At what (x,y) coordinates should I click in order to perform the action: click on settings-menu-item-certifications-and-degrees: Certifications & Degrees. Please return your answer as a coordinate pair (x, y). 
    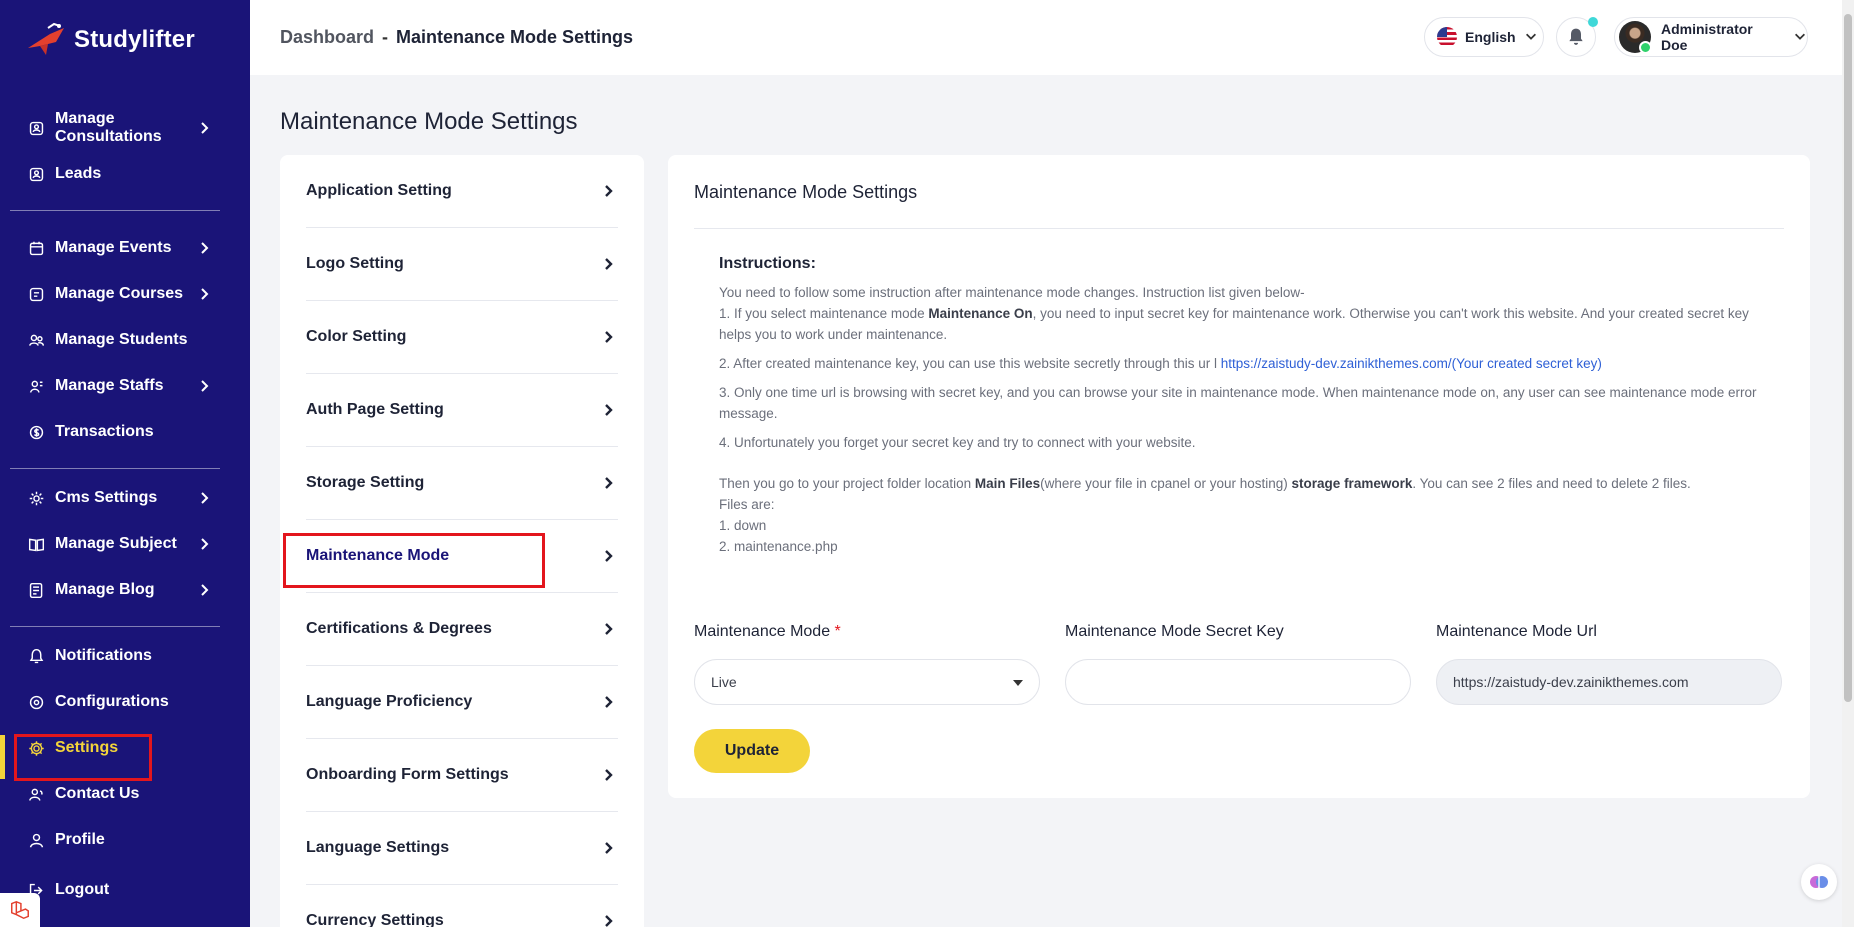
    Looking at the image, I should click on (462, 629).